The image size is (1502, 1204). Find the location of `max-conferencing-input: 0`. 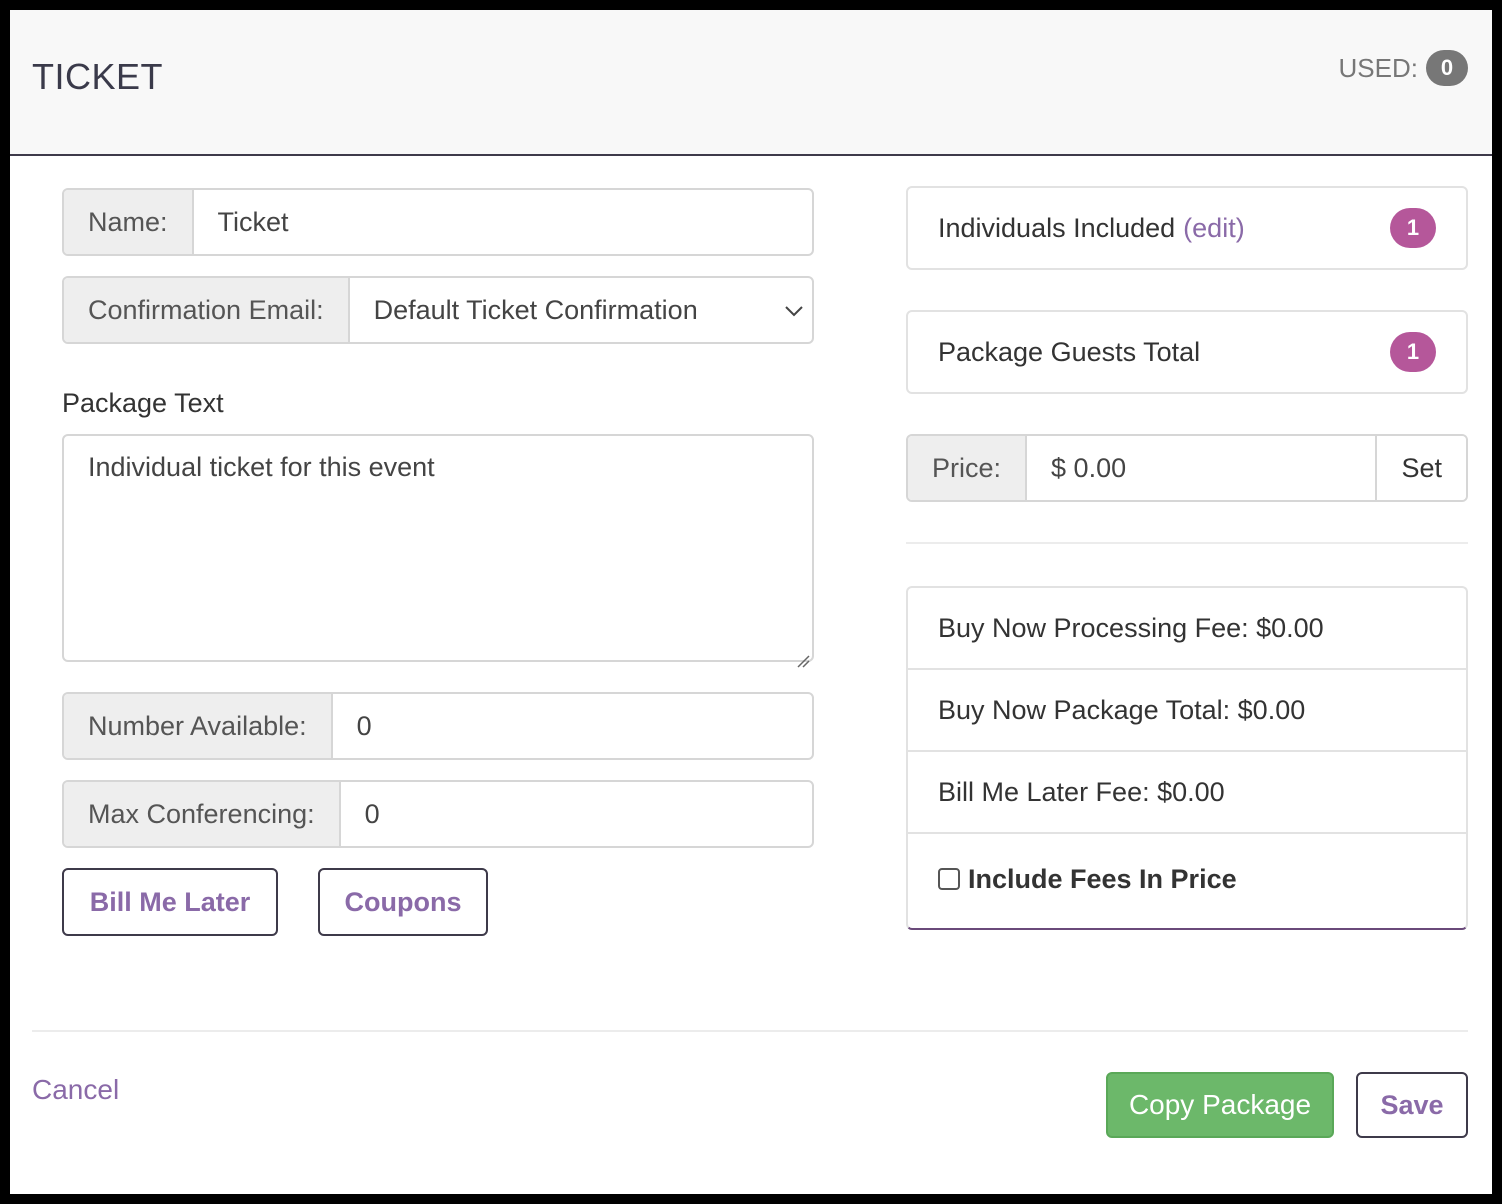

max-conferencing-input: 0 is located at coordinates (576, 814).